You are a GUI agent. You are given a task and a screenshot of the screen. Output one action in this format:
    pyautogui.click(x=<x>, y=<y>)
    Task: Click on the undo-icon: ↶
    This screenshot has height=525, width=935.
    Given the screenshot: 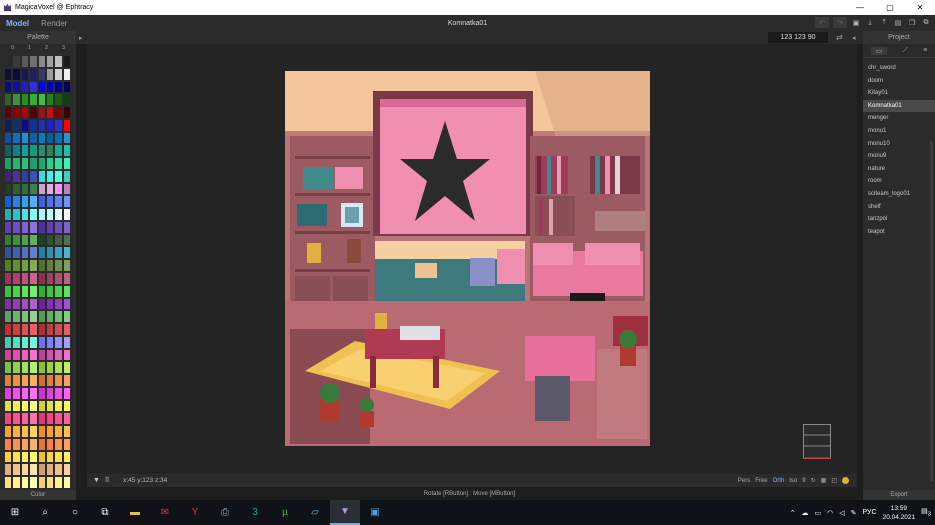 What is the action you would take?
    pyautogui.click(x=822, y=22)
    